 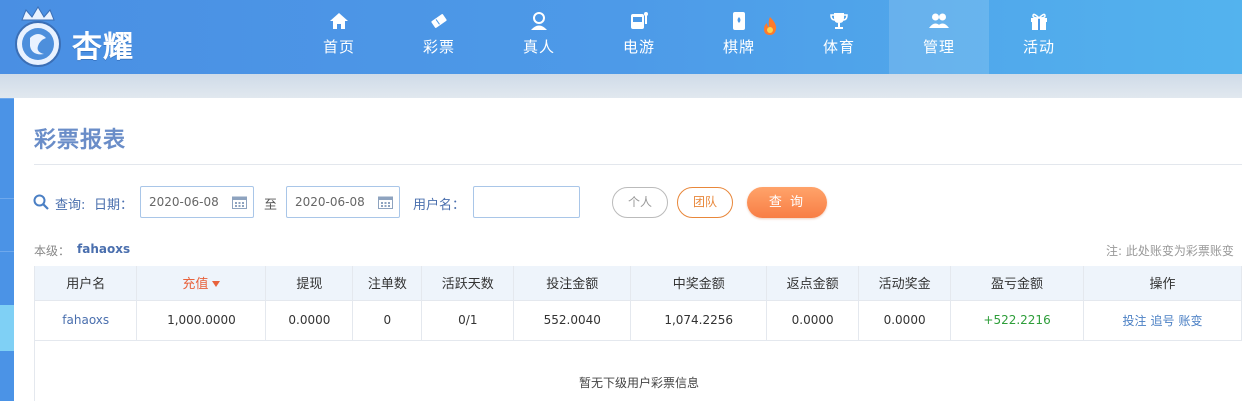 What do you see at coordinates (339, 37) in the screenshot?
I see `nav-home: 首页` at bounding box center [339, 37].